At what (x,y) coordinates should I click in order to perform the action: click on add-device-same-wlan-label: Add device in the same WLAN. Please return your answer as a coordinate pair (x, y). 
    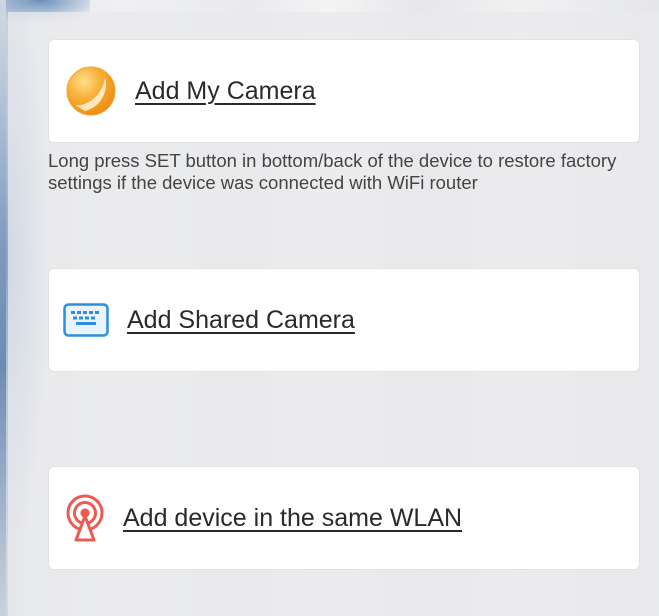
    Looking at the image, I should click on (293, 517).